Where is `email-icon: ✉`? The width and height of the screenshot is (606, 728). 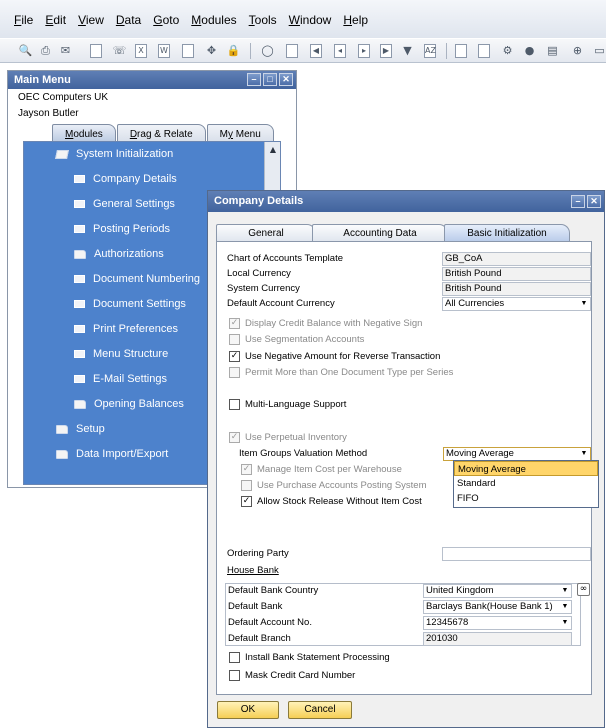
email-icon: ✉ is located at coordinates (65, 51).